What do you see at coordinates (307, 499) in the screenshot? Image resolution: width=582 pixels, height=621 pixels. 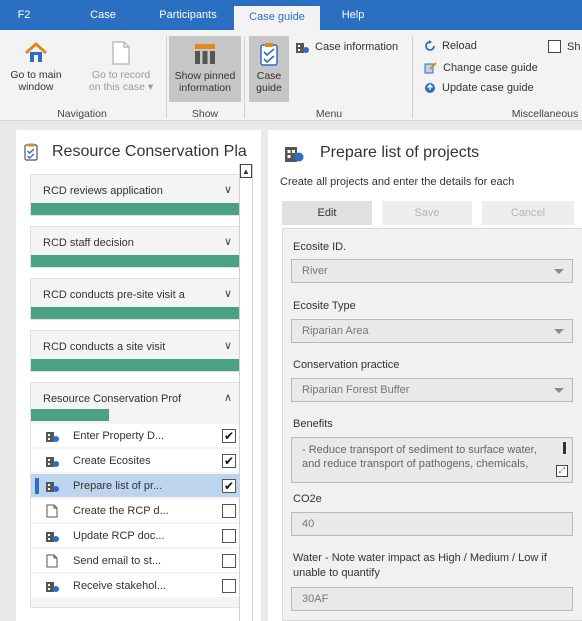 I see `co2e-label: CO2e` at bounding box center [307, 499].